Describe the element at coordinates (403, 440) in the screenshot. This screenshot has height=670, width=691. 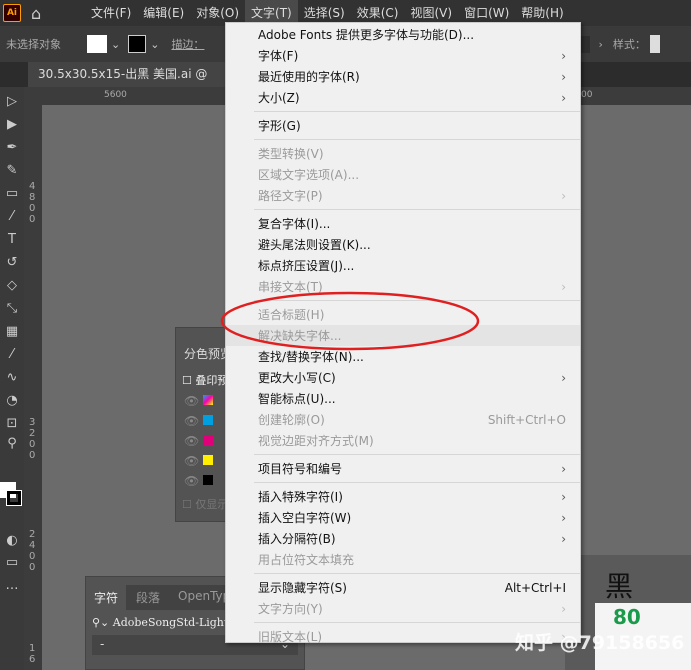
I see `menu-item: 视觉边距对齐方式(M)` at that location.